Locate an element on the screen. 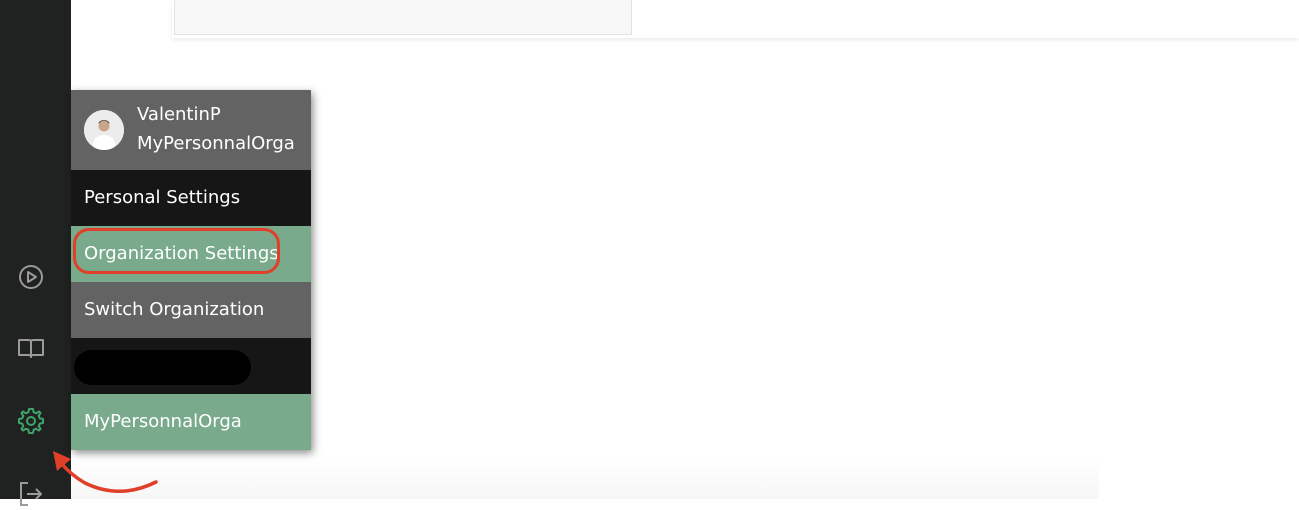  content-card is located at coordinates (403, 17).